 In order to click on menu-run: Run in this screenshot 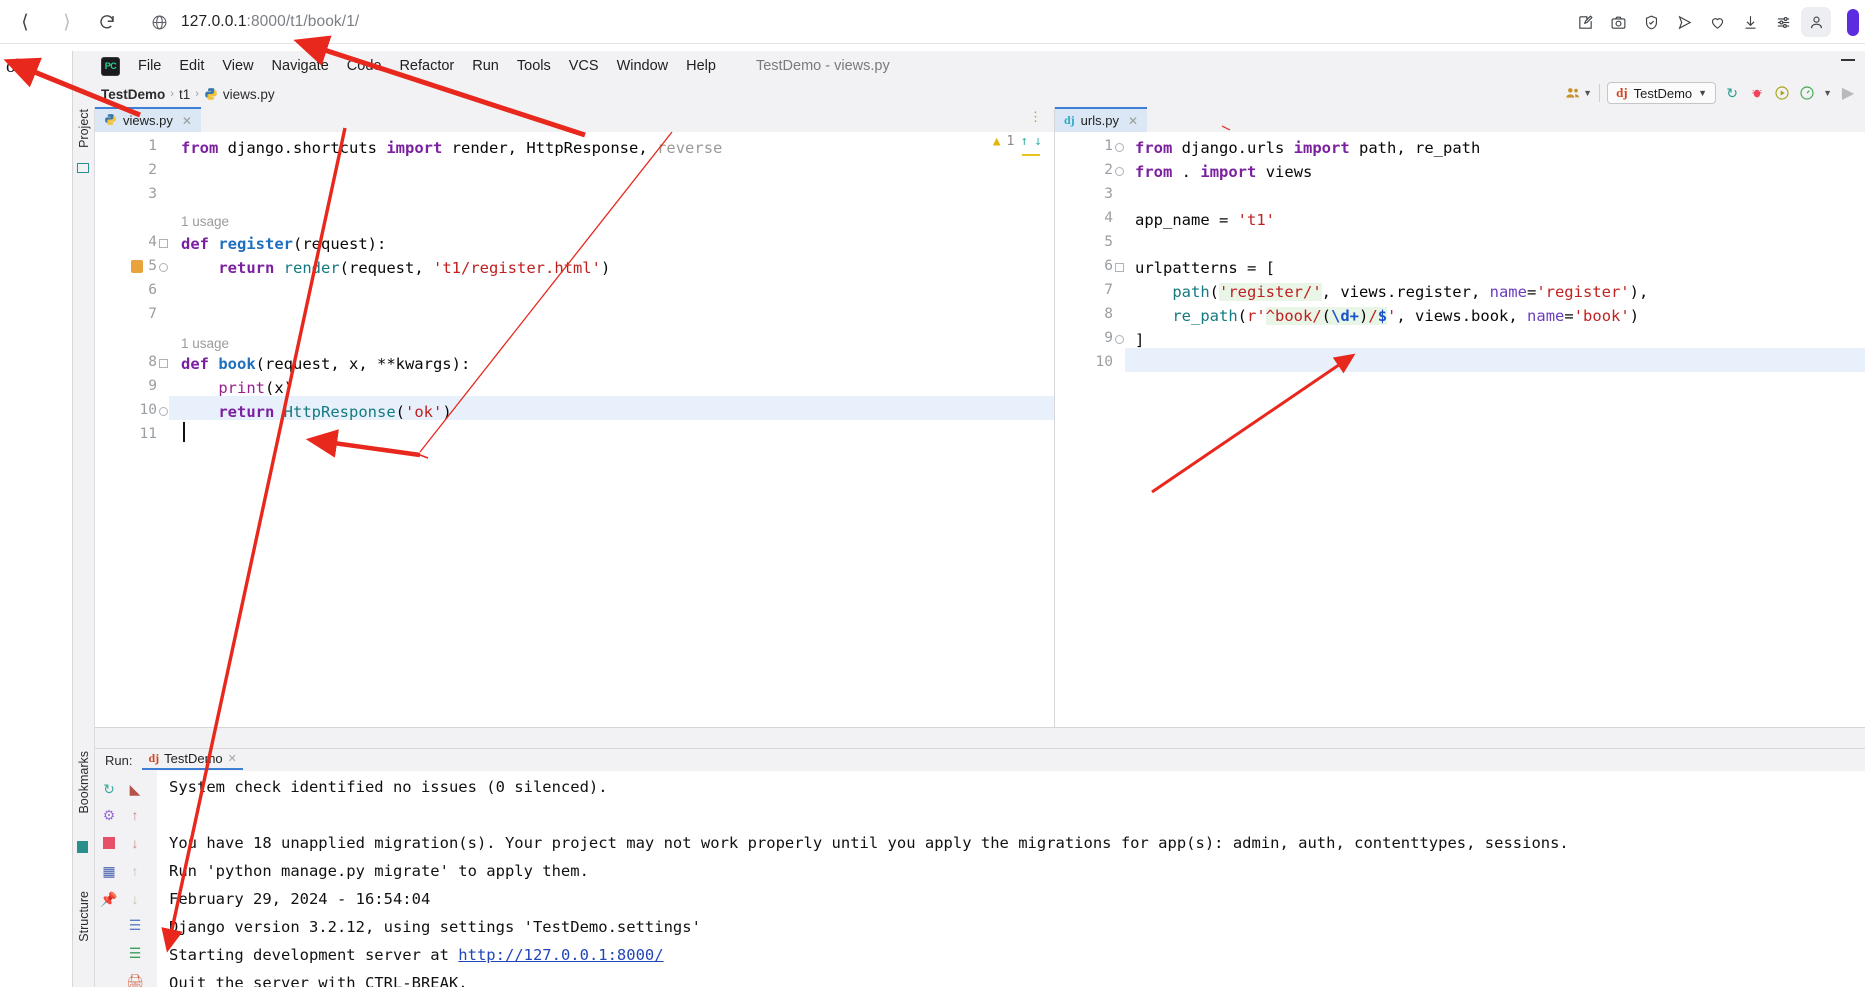, I will do `click(485, 66)`.